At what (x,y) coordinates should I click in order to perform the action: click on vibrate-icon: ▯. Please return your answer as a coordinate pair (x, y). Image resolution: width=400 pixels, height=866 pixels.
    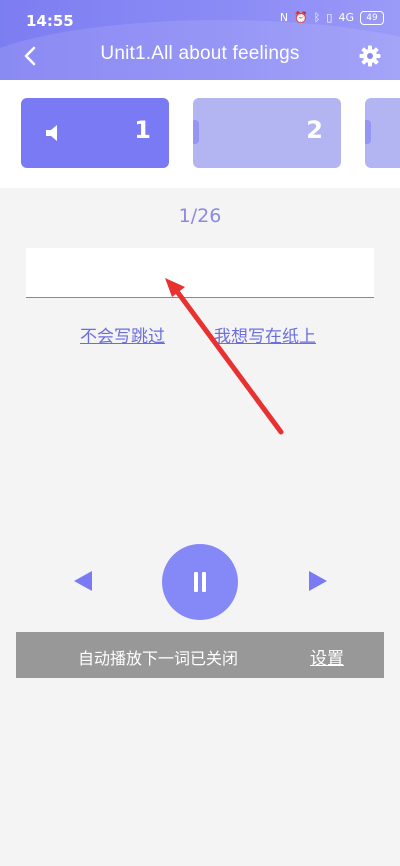
    Looking at the image, I should click on (329, 17).